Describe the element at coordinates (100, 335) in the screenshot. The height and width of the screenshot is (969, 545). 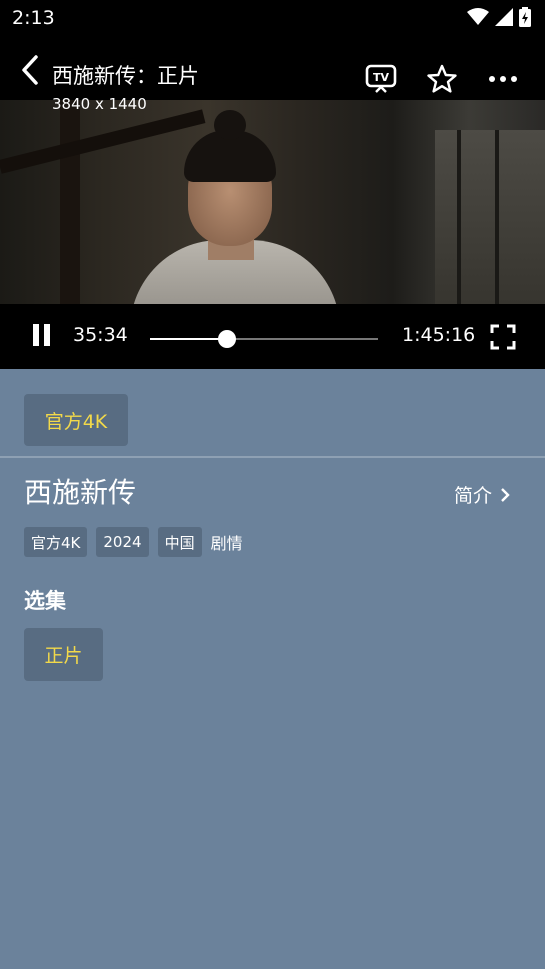
I see `current-time: 35:34` at that location.